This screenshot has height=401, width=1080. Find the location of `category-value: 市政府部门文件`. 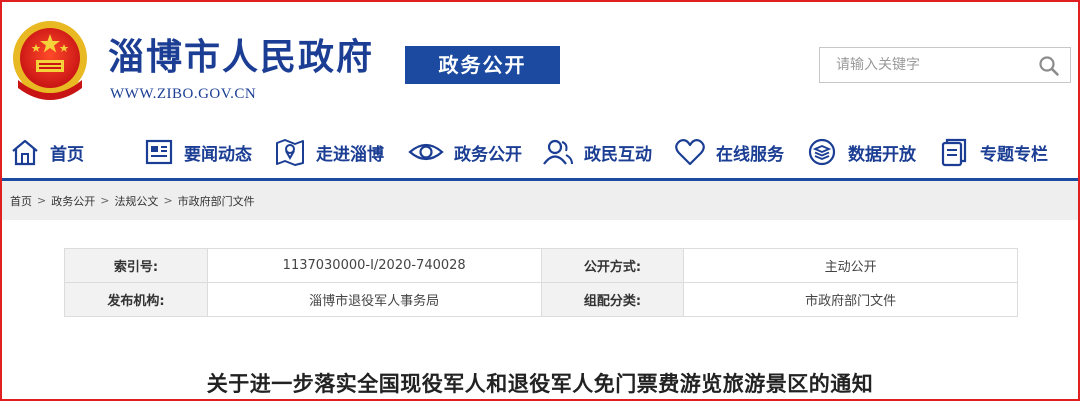

category-value: 市政府部门文件 is located at coordinates (850, 299).